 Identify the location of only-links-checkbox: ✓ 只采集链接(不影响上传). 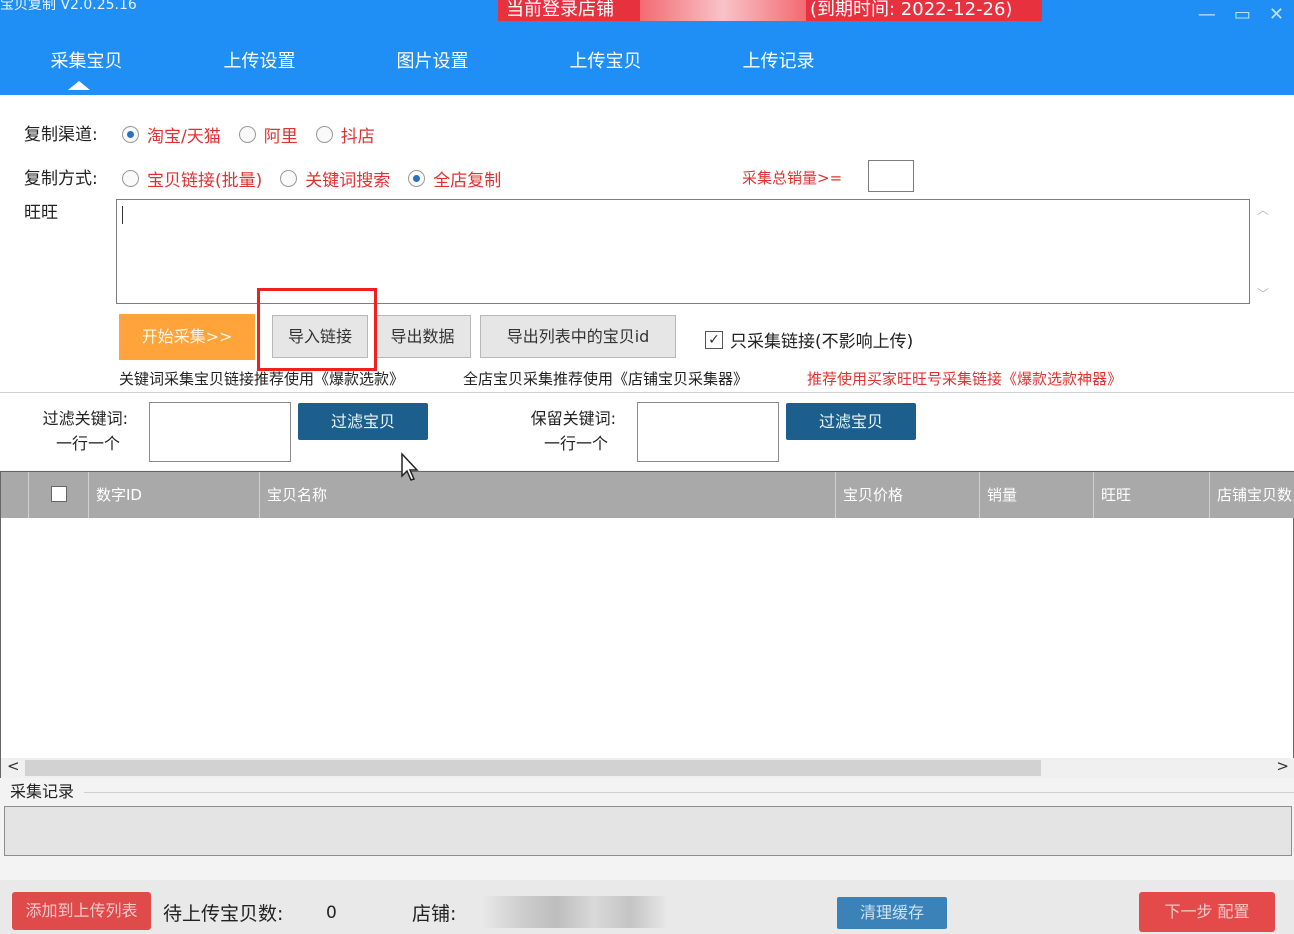
(809, 339).